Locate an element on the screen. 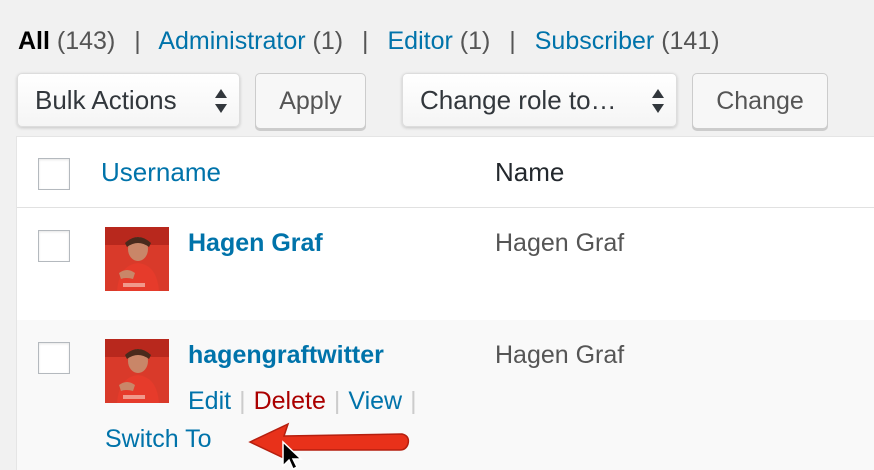 The image size is (874, 470). filter-administrator: Administrator is located at coordinates (231, 41).